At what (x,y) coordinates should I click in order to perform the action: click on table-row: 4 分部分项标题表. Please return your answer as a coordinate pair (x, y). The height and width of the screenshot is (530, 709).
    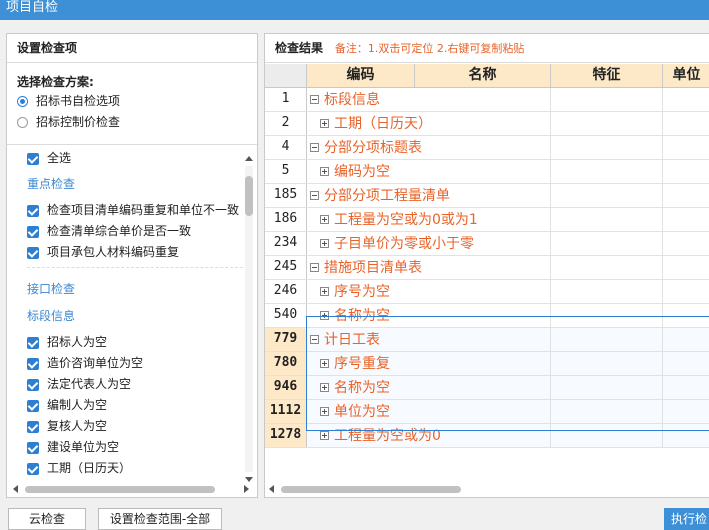
    Looking at the image, I should click on (487, 148).